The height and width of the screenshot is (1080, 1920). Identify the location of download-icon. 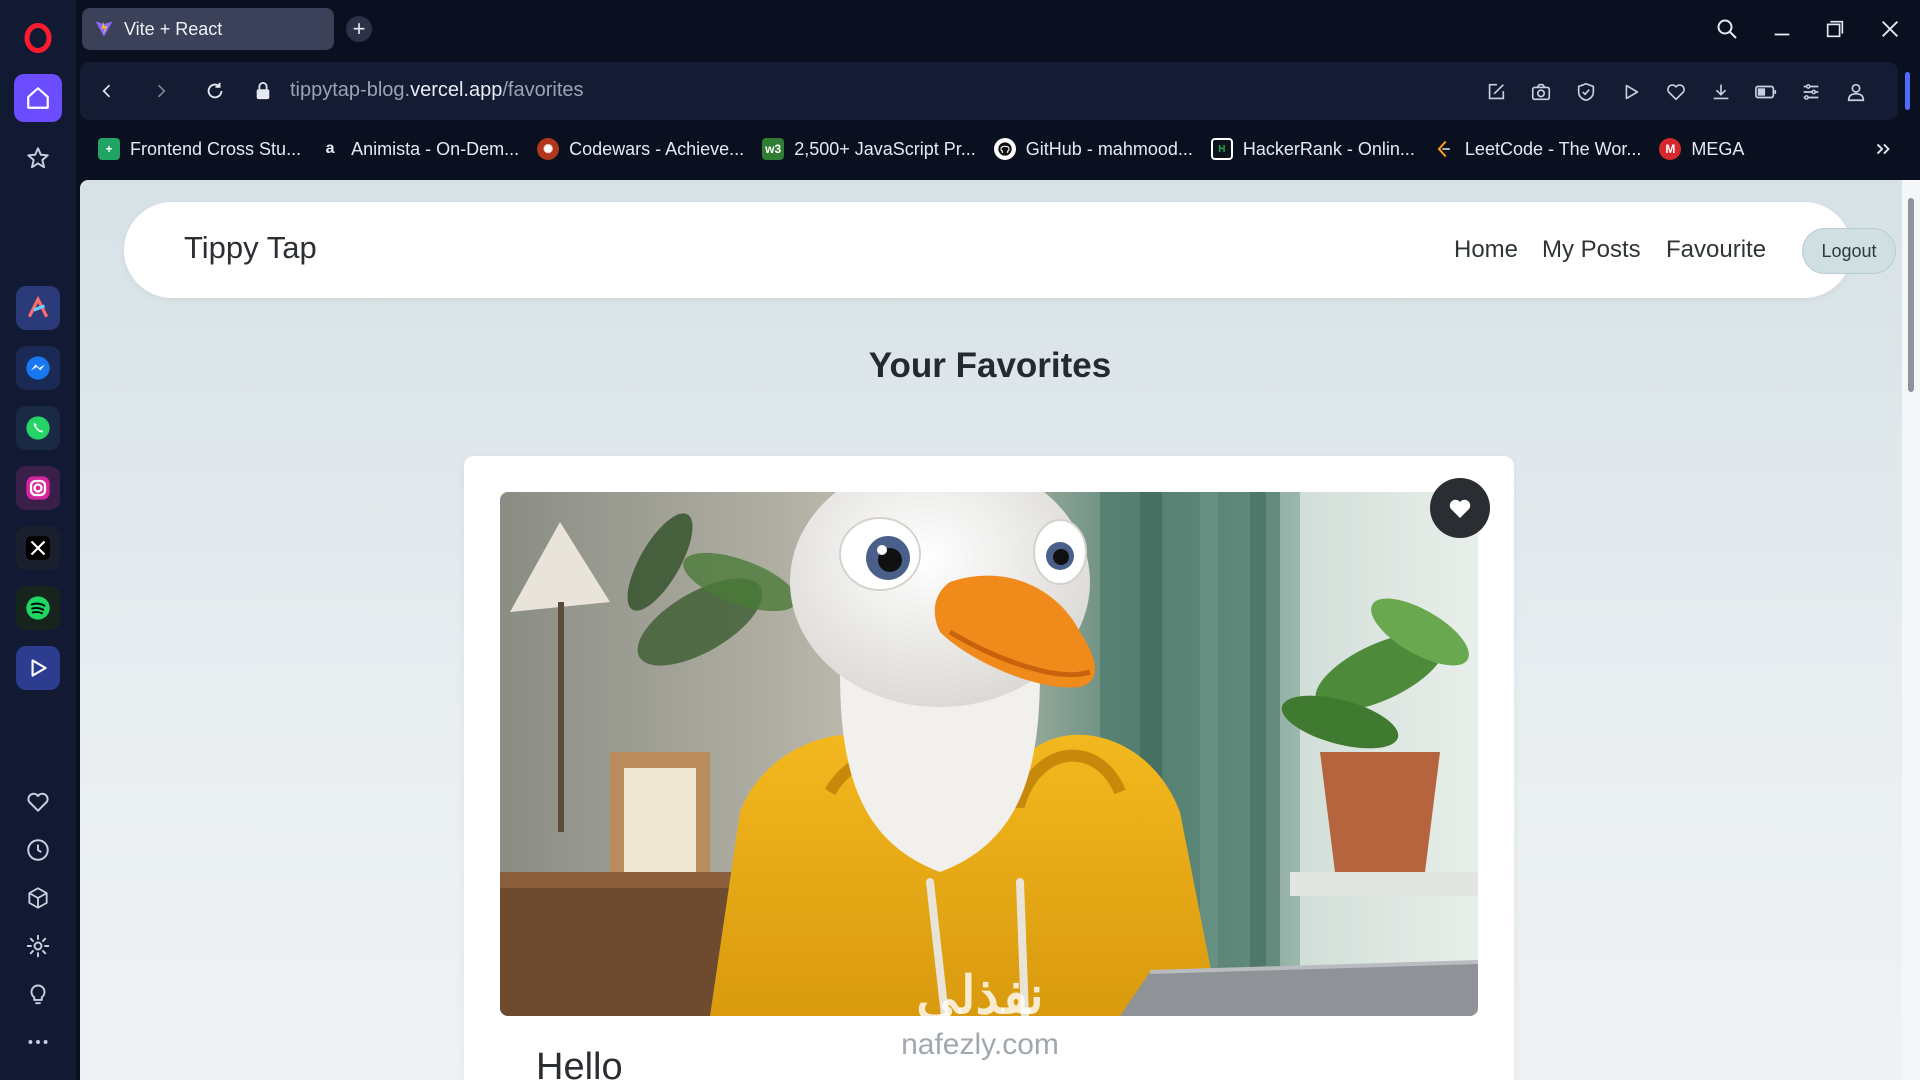
(1721, 92).